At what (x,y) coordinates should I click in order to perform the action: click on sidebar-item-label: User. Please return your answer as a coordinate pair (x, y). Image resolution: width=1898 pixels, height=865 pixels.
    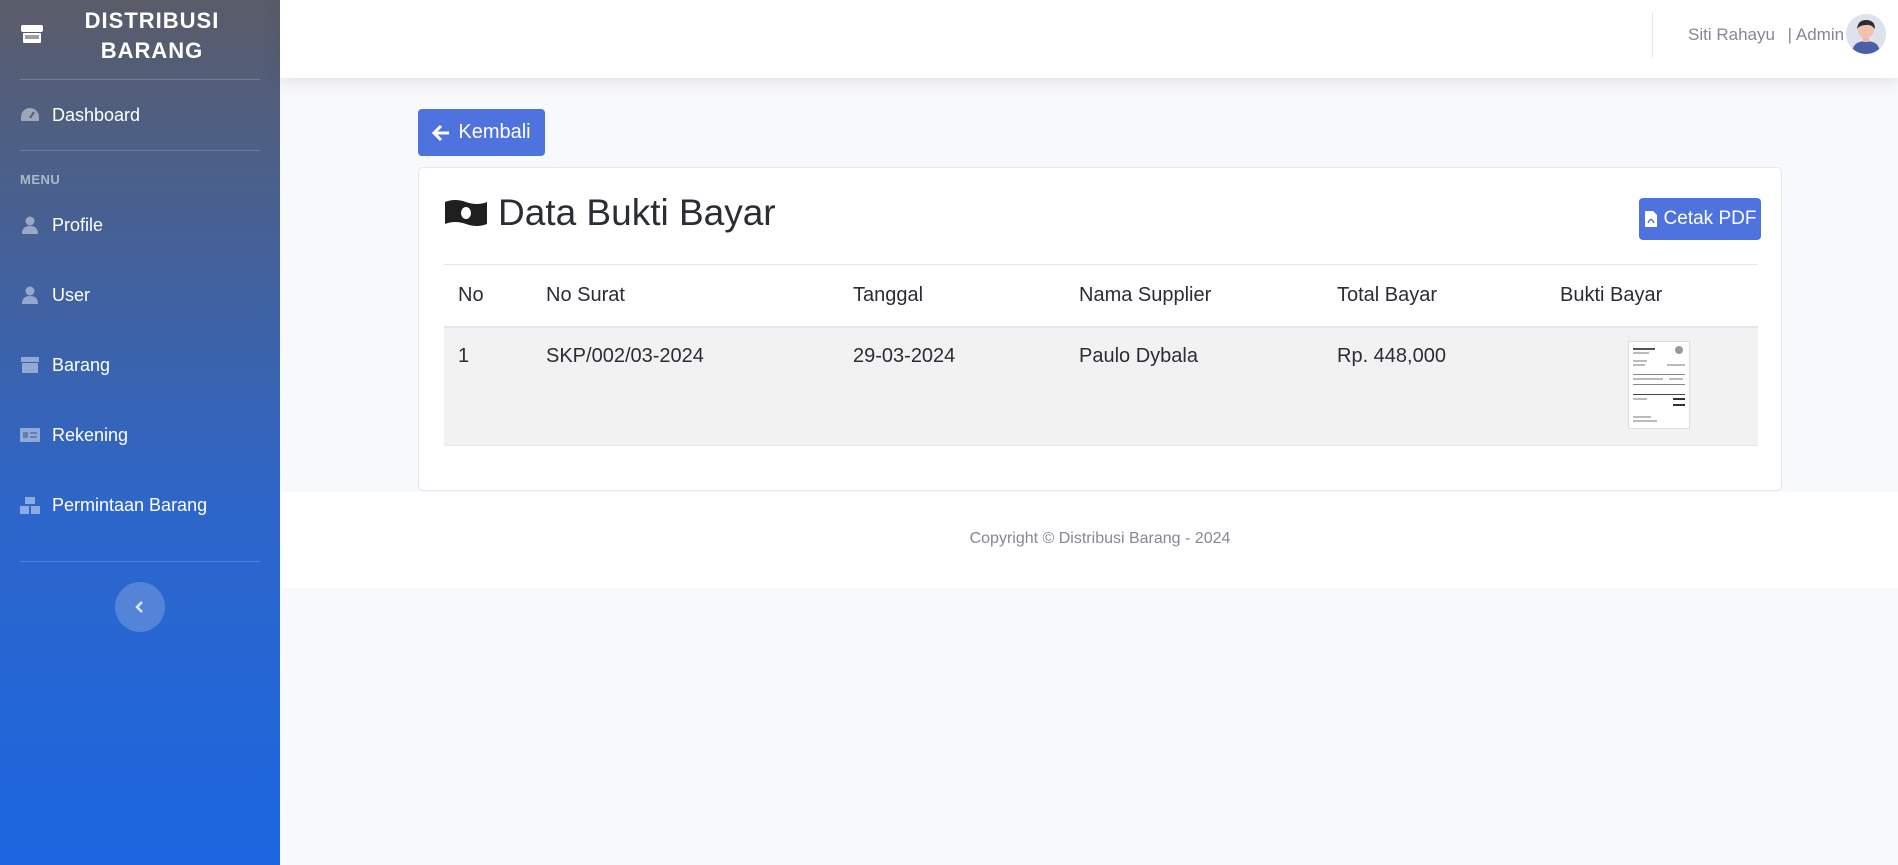
    Looking at the image, I should click on (71, 294).